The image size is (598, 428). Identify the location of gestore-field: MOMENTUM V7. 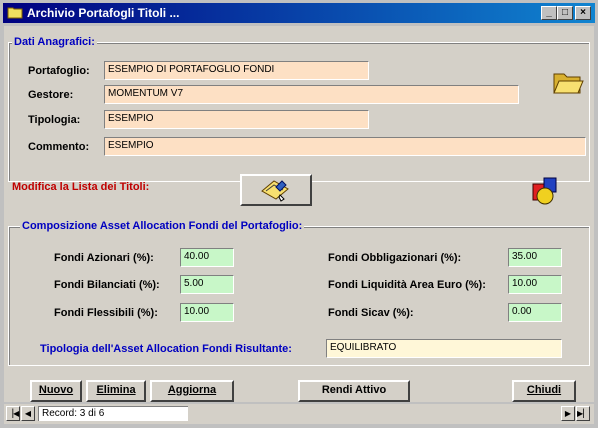
(311, 94).